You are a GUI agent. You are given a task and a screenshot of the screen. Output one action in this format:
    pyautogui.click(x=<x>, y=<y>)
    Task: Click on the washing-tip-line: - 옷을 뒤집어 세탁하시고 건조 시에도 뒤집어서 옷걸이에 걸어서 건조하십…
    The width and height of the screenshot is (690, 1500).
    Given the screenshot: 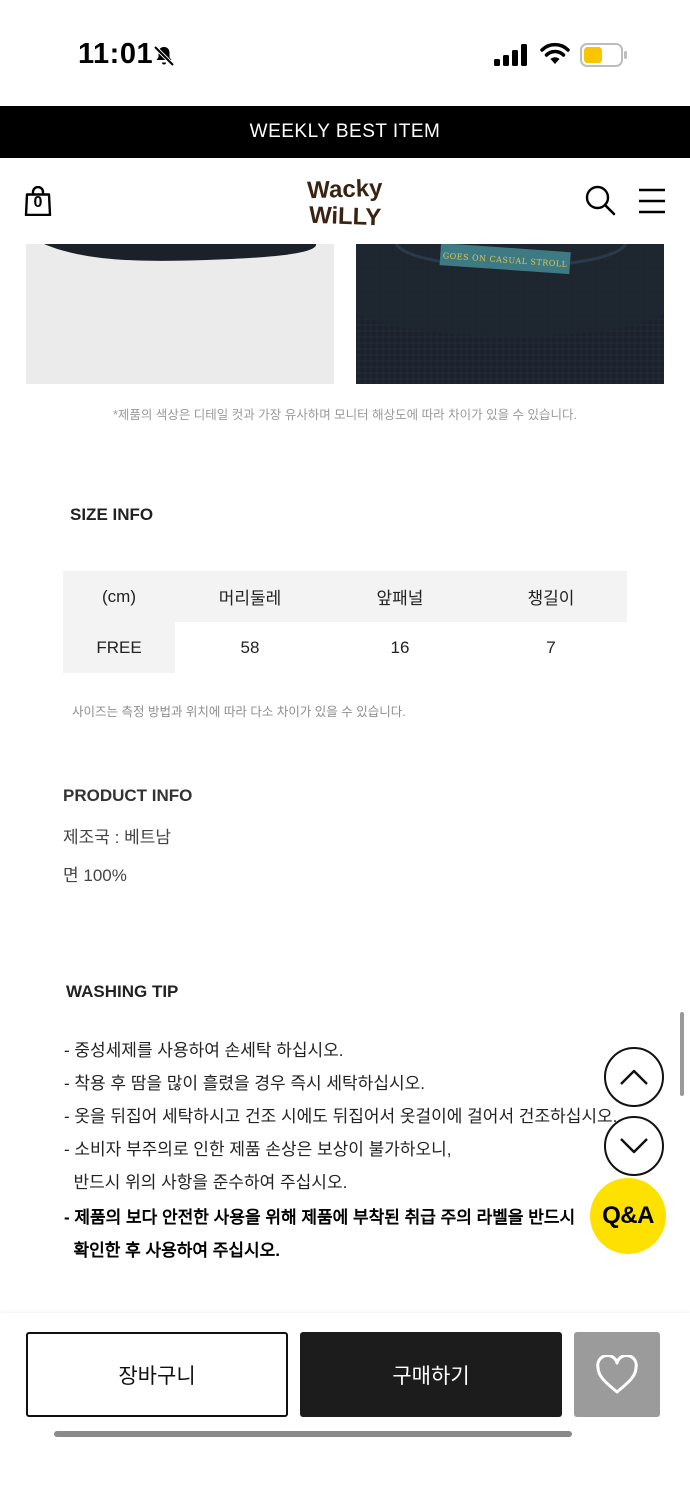 What is the action you would take?
    pyautogui.click(x=341, y=1116)
    